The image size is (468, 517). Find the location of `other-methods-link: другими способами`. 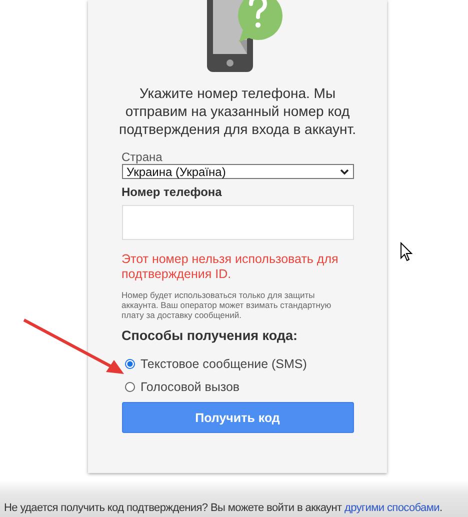

other-methods-link: другими способами is located at coordinates (392, 508).